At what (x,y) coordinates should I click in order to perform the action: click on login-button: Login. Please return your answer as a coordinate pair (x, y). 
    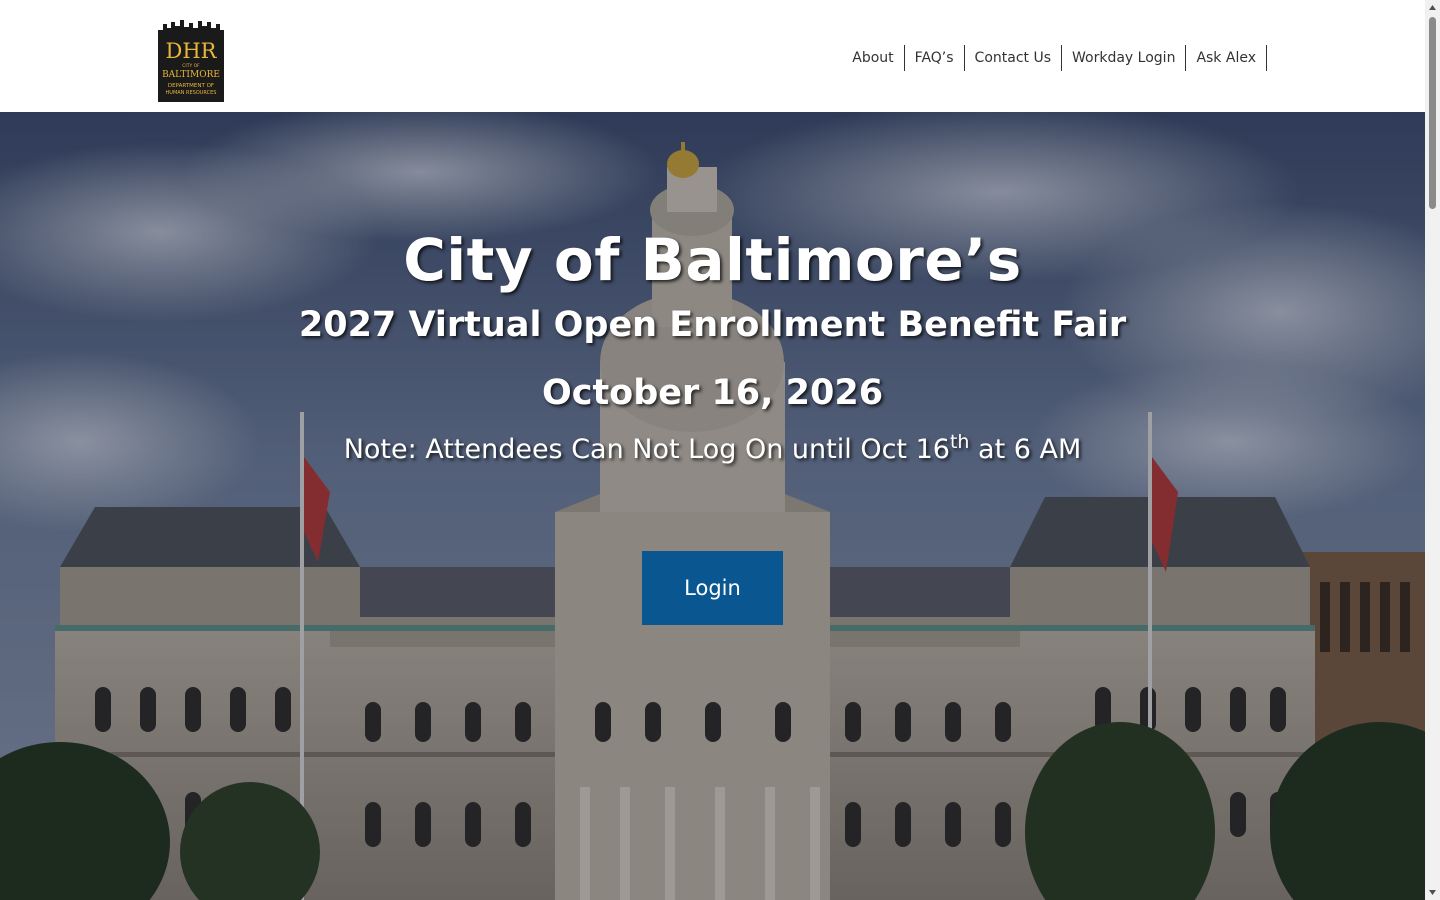
    Looking at the image, I should click on (712, 588).